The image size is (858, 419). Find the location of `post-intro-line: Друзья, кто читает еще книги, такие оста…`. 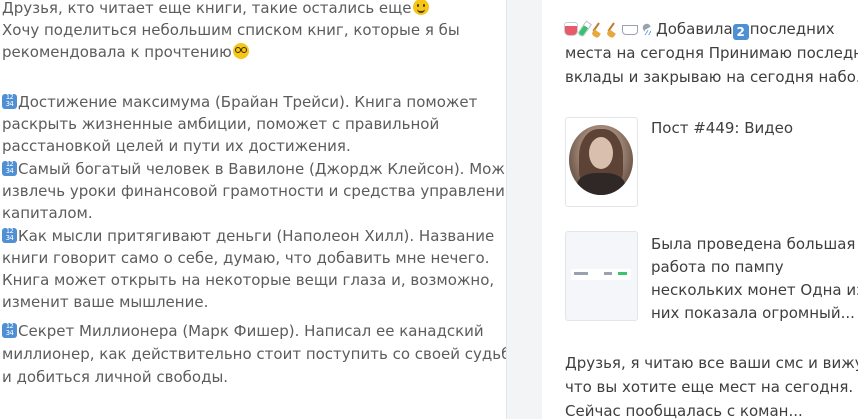

post-intro-line: Друзья, кто читает еще книги, такие оста… is located at coordinates (215, 9).